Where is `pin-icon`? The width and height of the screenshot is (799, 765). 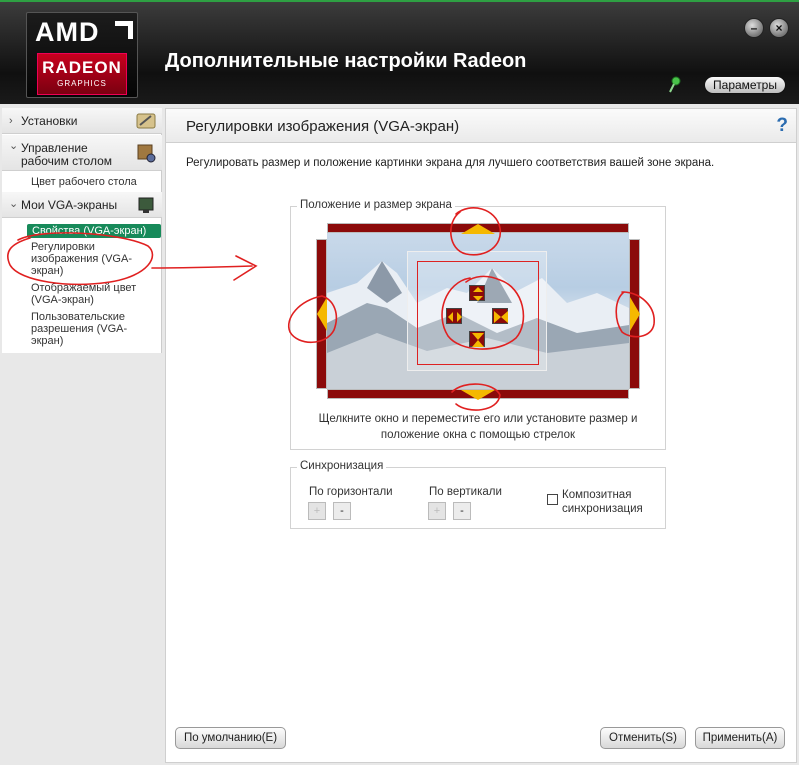
pin-icon is located at coordinates (674, 85).